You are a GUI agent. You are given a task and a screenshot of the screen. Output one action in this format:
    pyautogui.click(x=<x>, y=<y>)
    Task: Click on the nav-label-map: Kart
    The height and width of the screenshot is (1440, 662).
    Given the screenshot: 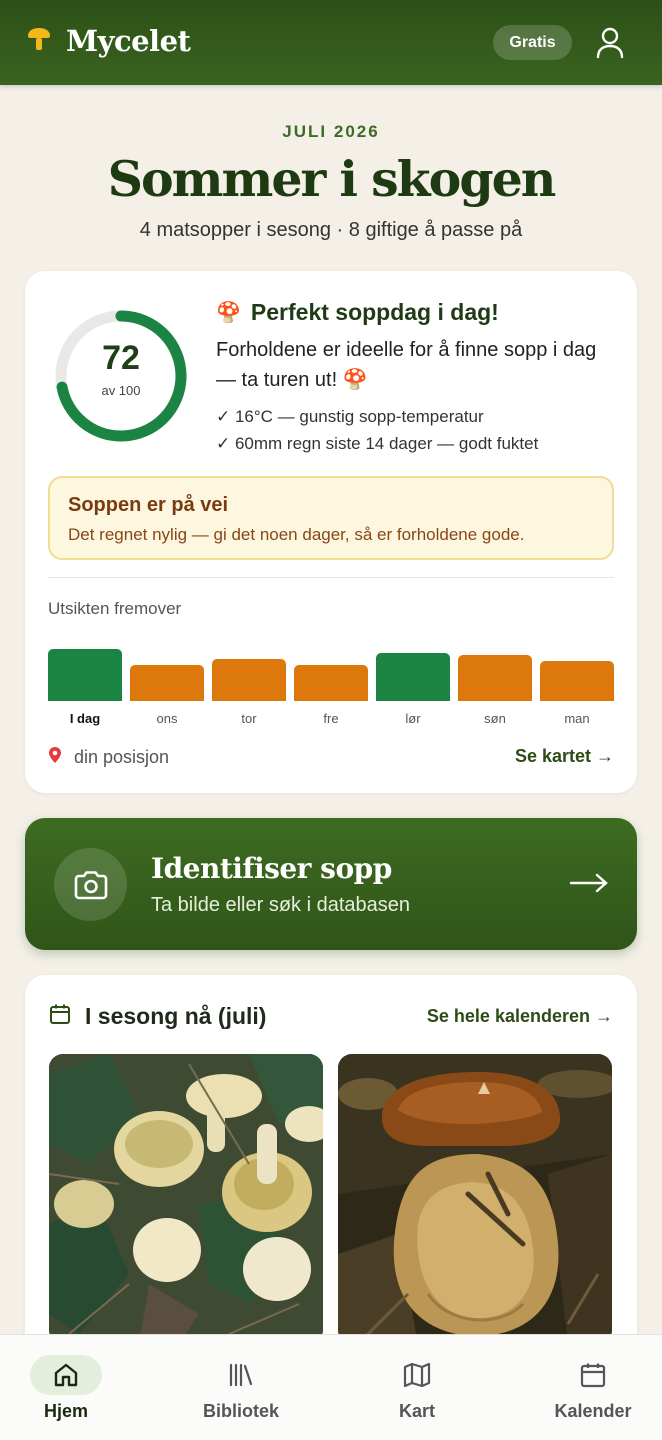 What is the action you would take?
    pyautogui.click(x=416, y=1411)
    